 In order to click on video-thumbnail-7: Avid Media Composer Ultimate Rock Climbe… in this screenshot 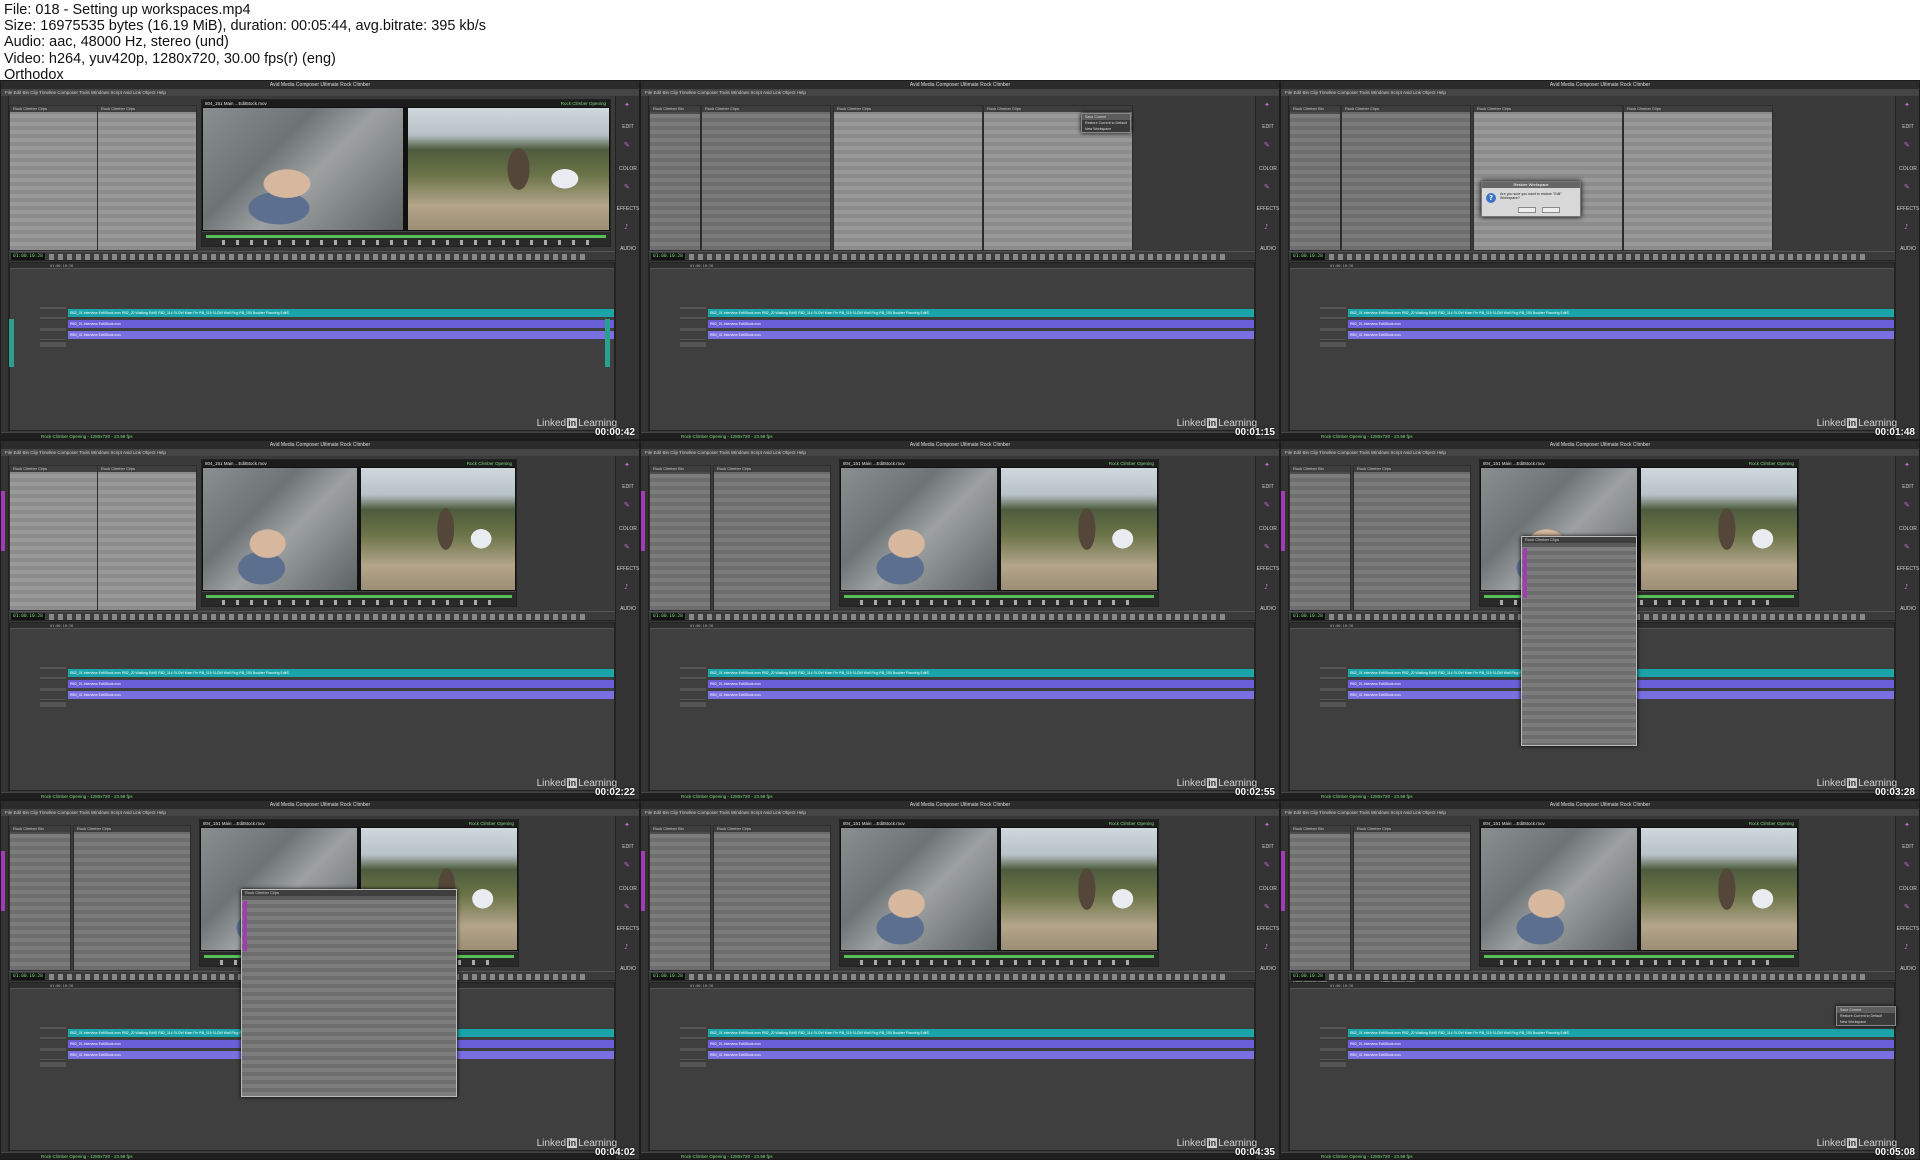, I will do `click(320, 980)`.